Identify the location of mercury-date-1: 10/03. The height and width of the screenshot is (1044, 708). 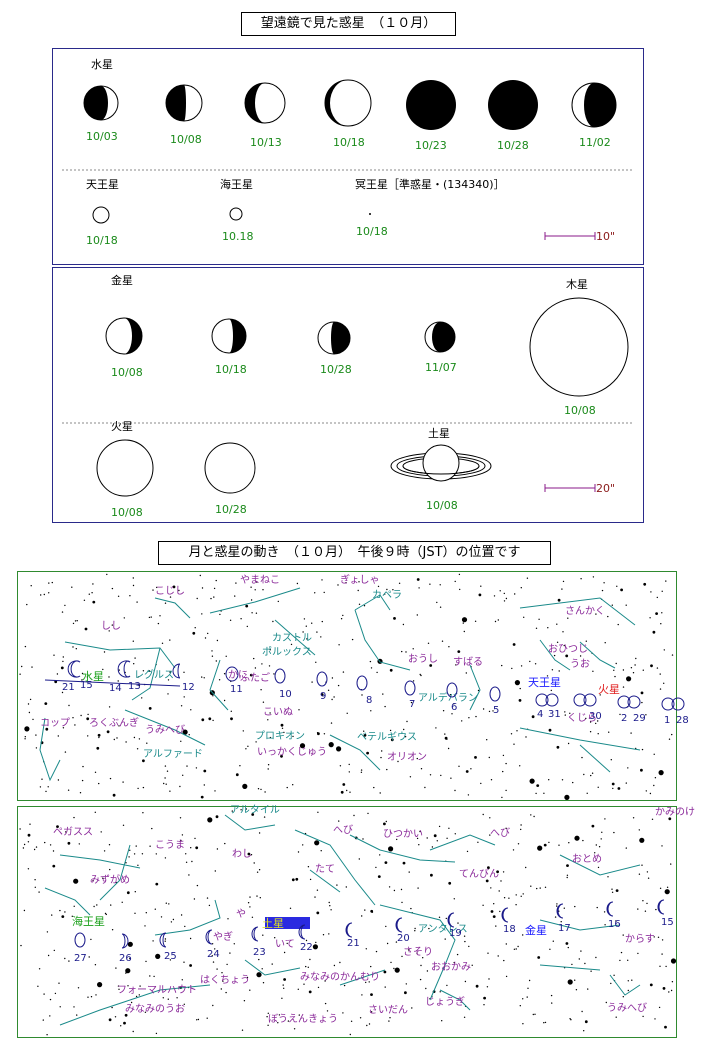
(102, 136).